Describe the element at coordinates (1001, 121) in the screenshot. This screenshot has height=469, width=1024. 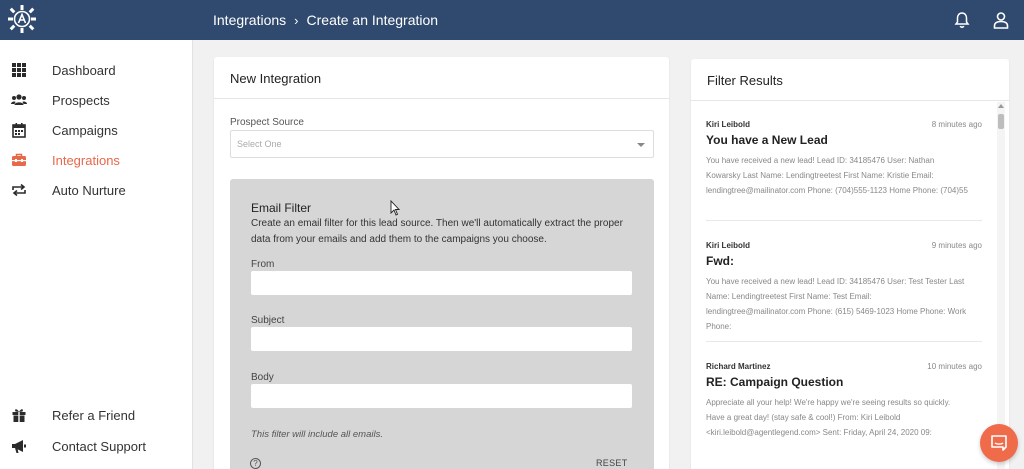
I see `scrollbar-thumb` at that location.